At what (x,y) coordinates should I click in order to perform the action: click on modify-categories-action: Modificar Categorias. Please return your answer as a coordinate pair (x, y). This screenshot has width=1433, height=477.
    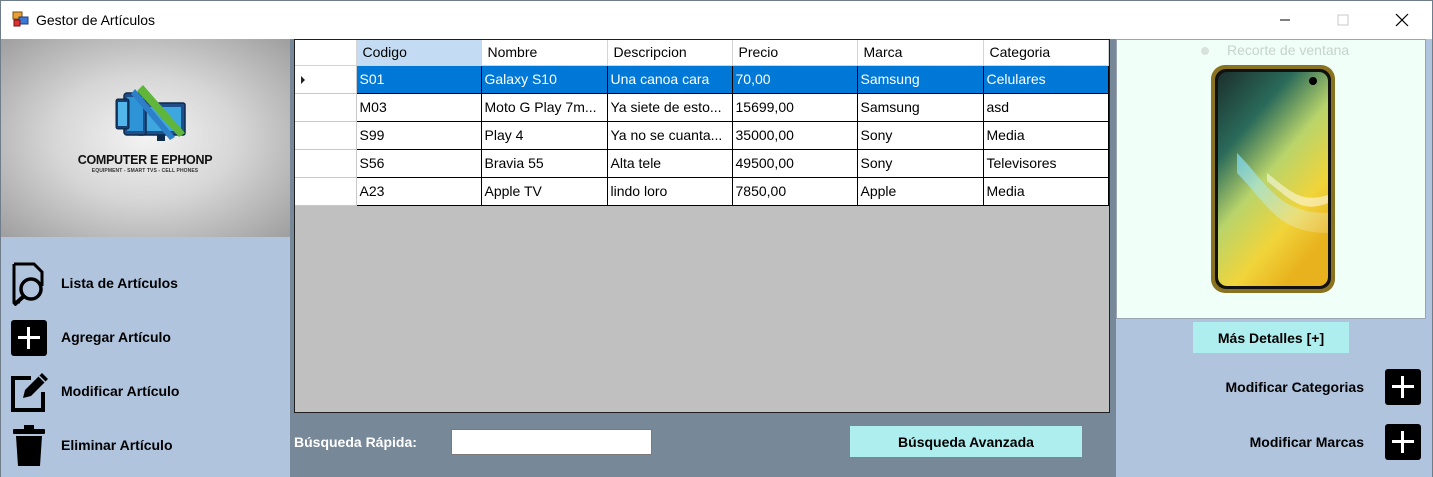
    Looking at the image, I should click on (1323, 387).